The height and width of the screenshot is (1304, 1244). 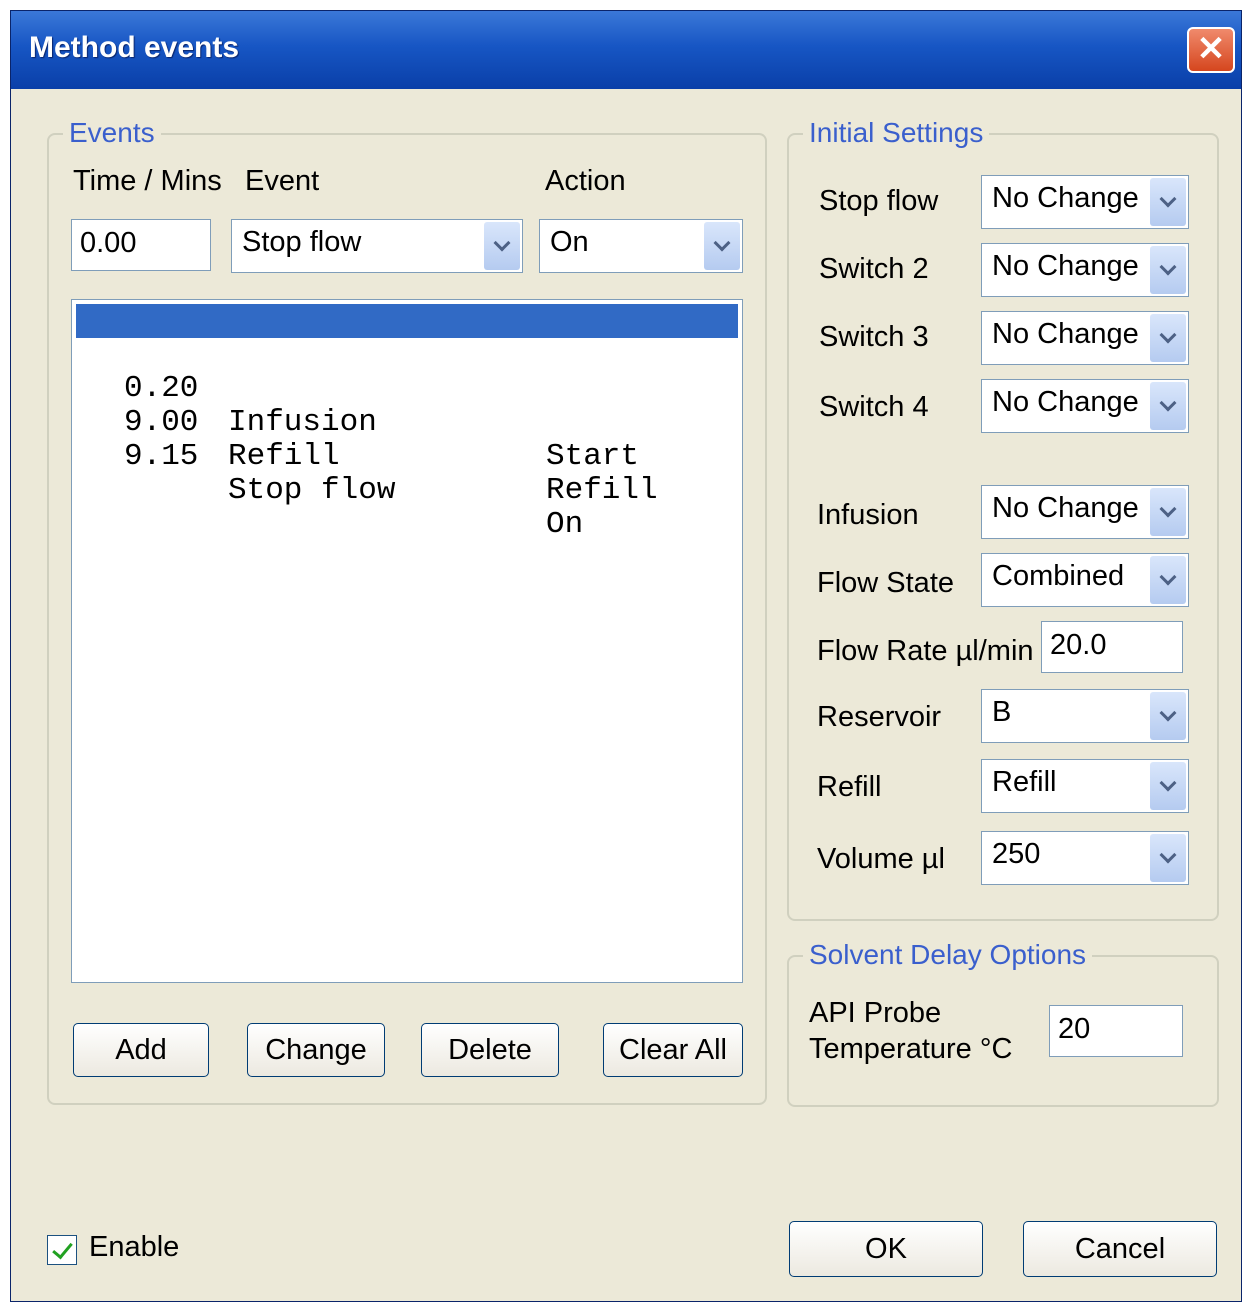 What do you see at coordinates (874, 337) in the screenshot?
I see `switch-3-label: Switch 3` at bounding box center [874, 337].